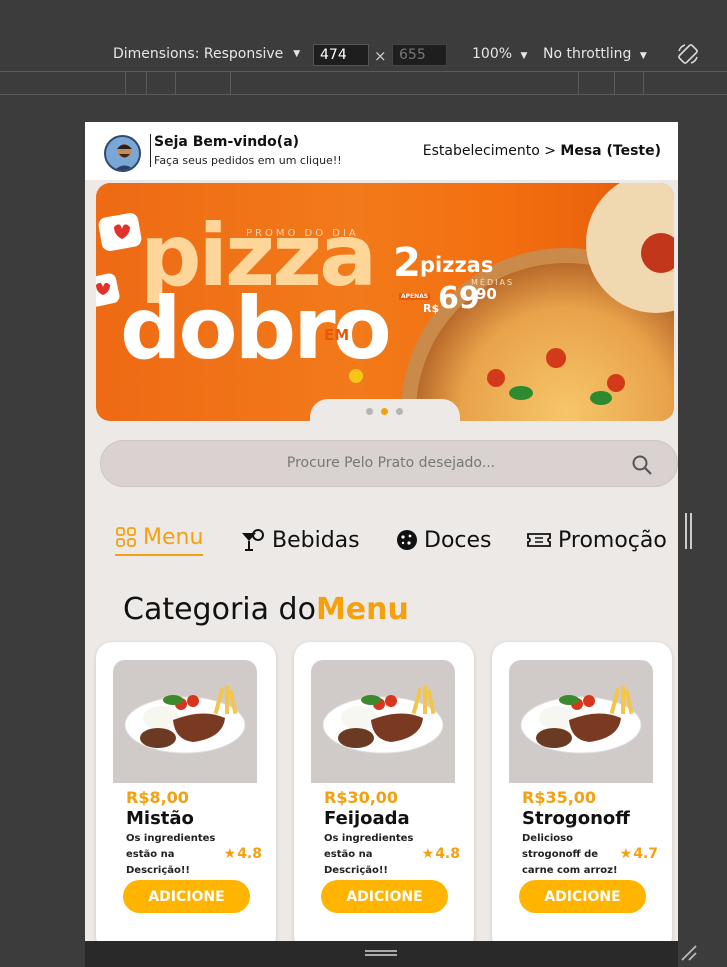 The height and width of the screenshot is (967, 727). I want to click on tab-menu: Menu, so click(159, 538).